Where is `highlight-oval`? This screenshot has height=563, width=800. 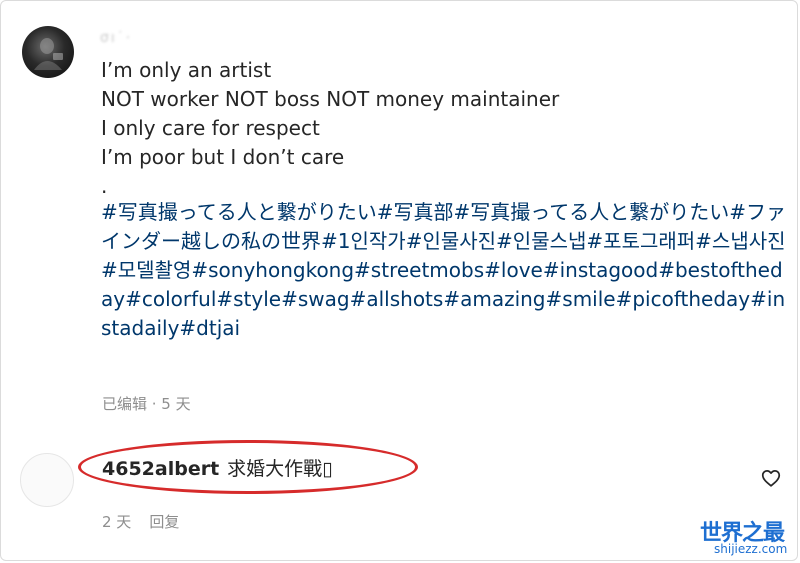 highlight-oval is located at coordinates (248, 467).